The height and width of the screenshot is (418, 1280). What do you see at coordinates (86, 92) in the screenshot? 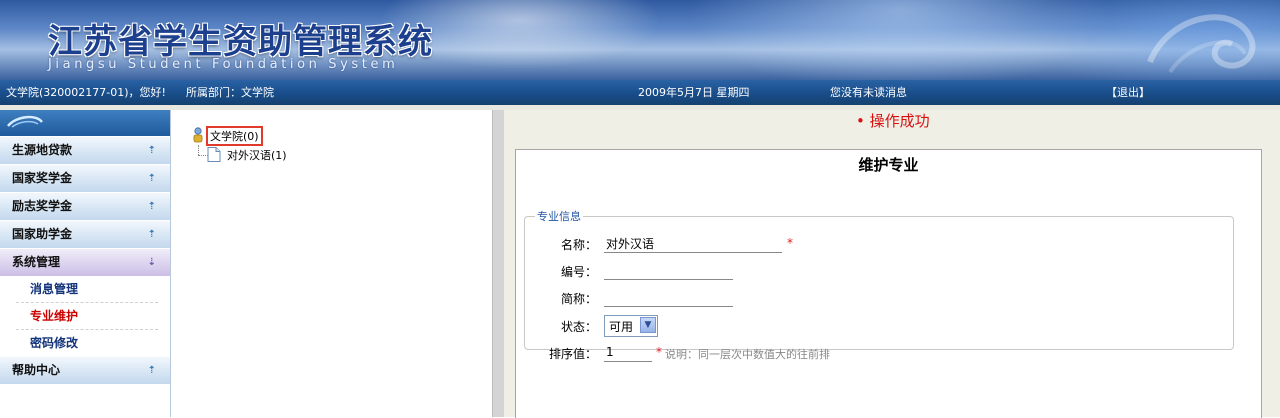
I see `user-greeting: 文学院(320002177-01)，您好!` at bounding box center [86, 92].